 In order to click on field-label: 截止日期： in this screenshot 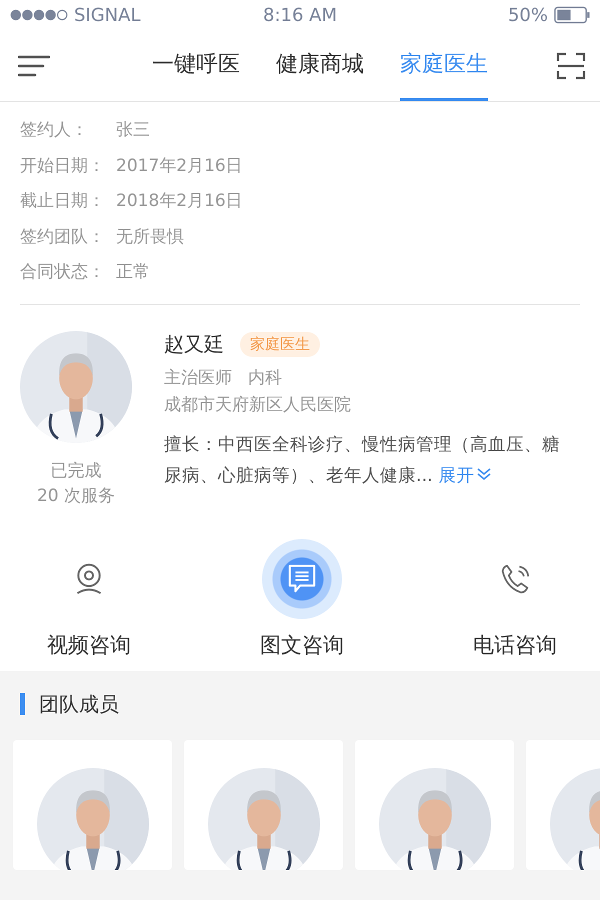, I will do `click(63, 201)`.